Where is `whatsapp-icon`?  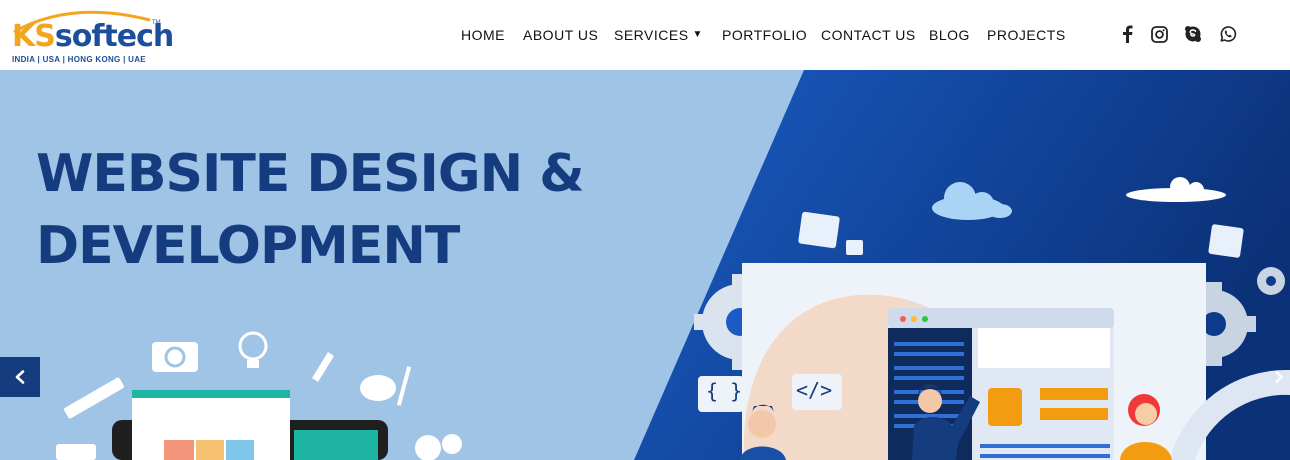
whatsapp-icon is located at coordinates (1228, 34).